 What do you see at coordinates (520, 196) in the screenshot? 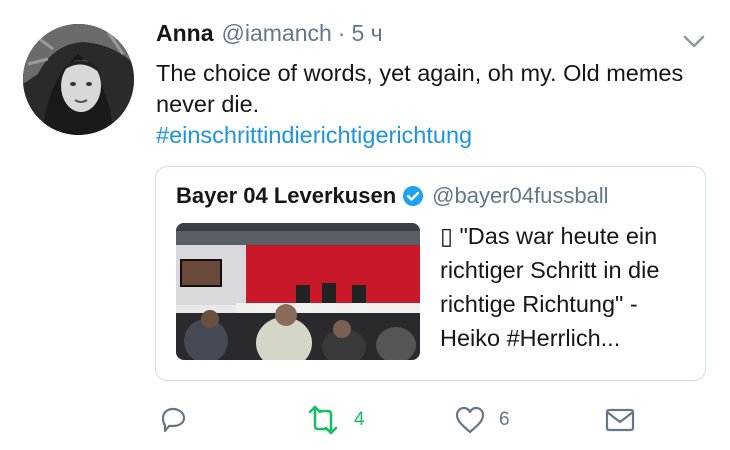
I see `quoted-author-handle: @bayer04fussball` at bounding box center [520, 196].